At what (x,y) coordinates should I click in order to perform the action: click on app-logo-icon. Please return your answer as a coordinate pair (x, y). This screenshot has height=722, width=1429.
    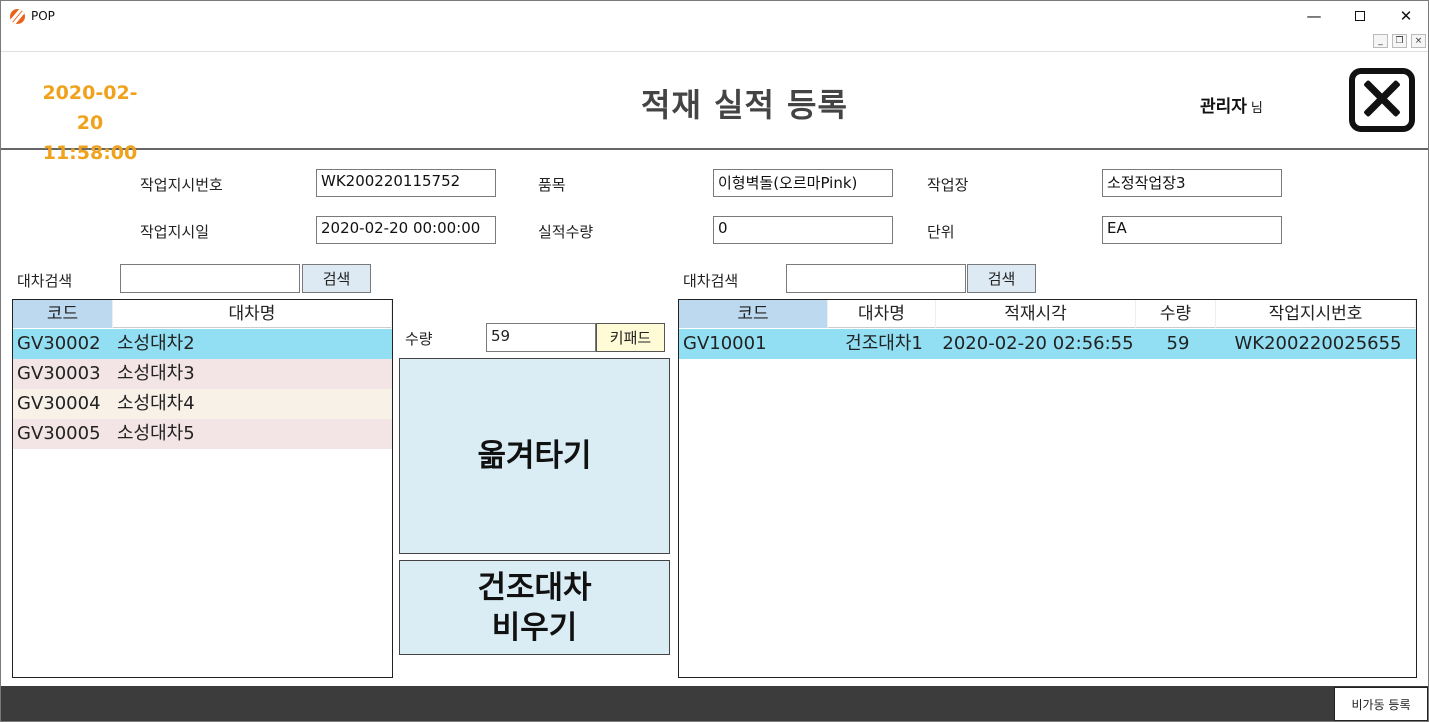
    Looking at the image, I should click on (17, 16).